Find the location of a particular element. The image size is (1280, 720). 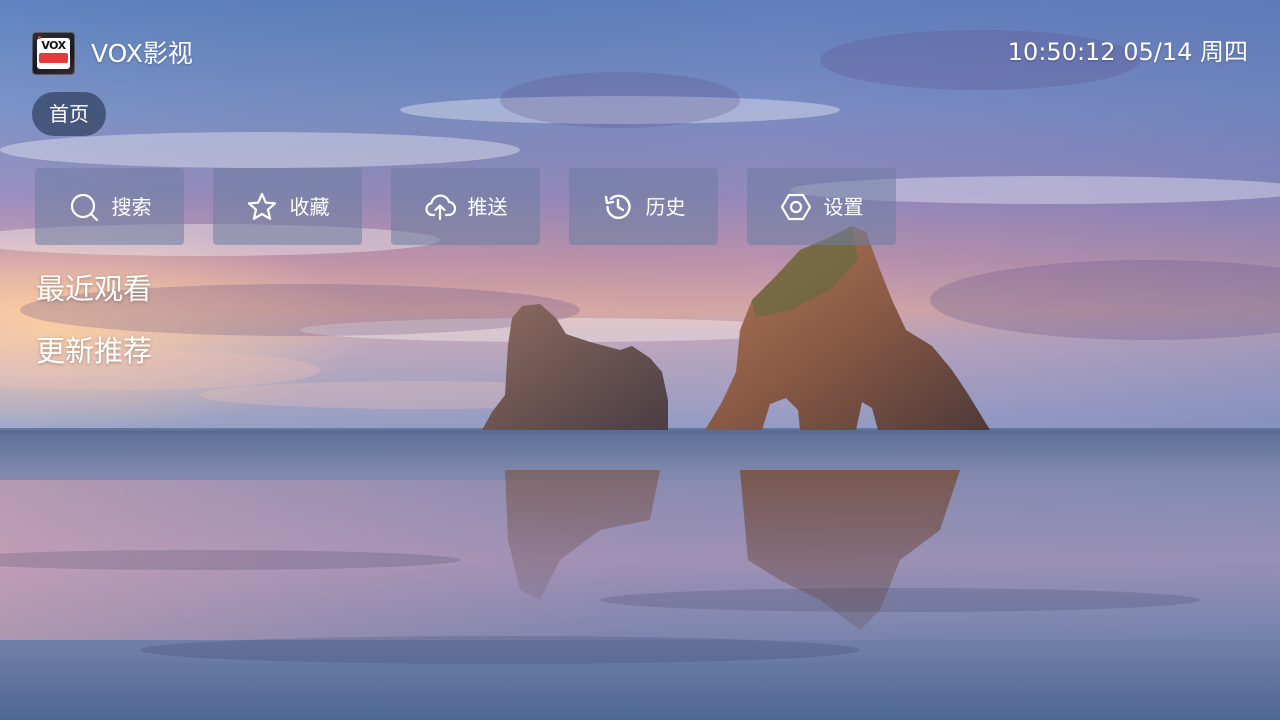

push-button: 推送 is located at coordinates (465, 206).